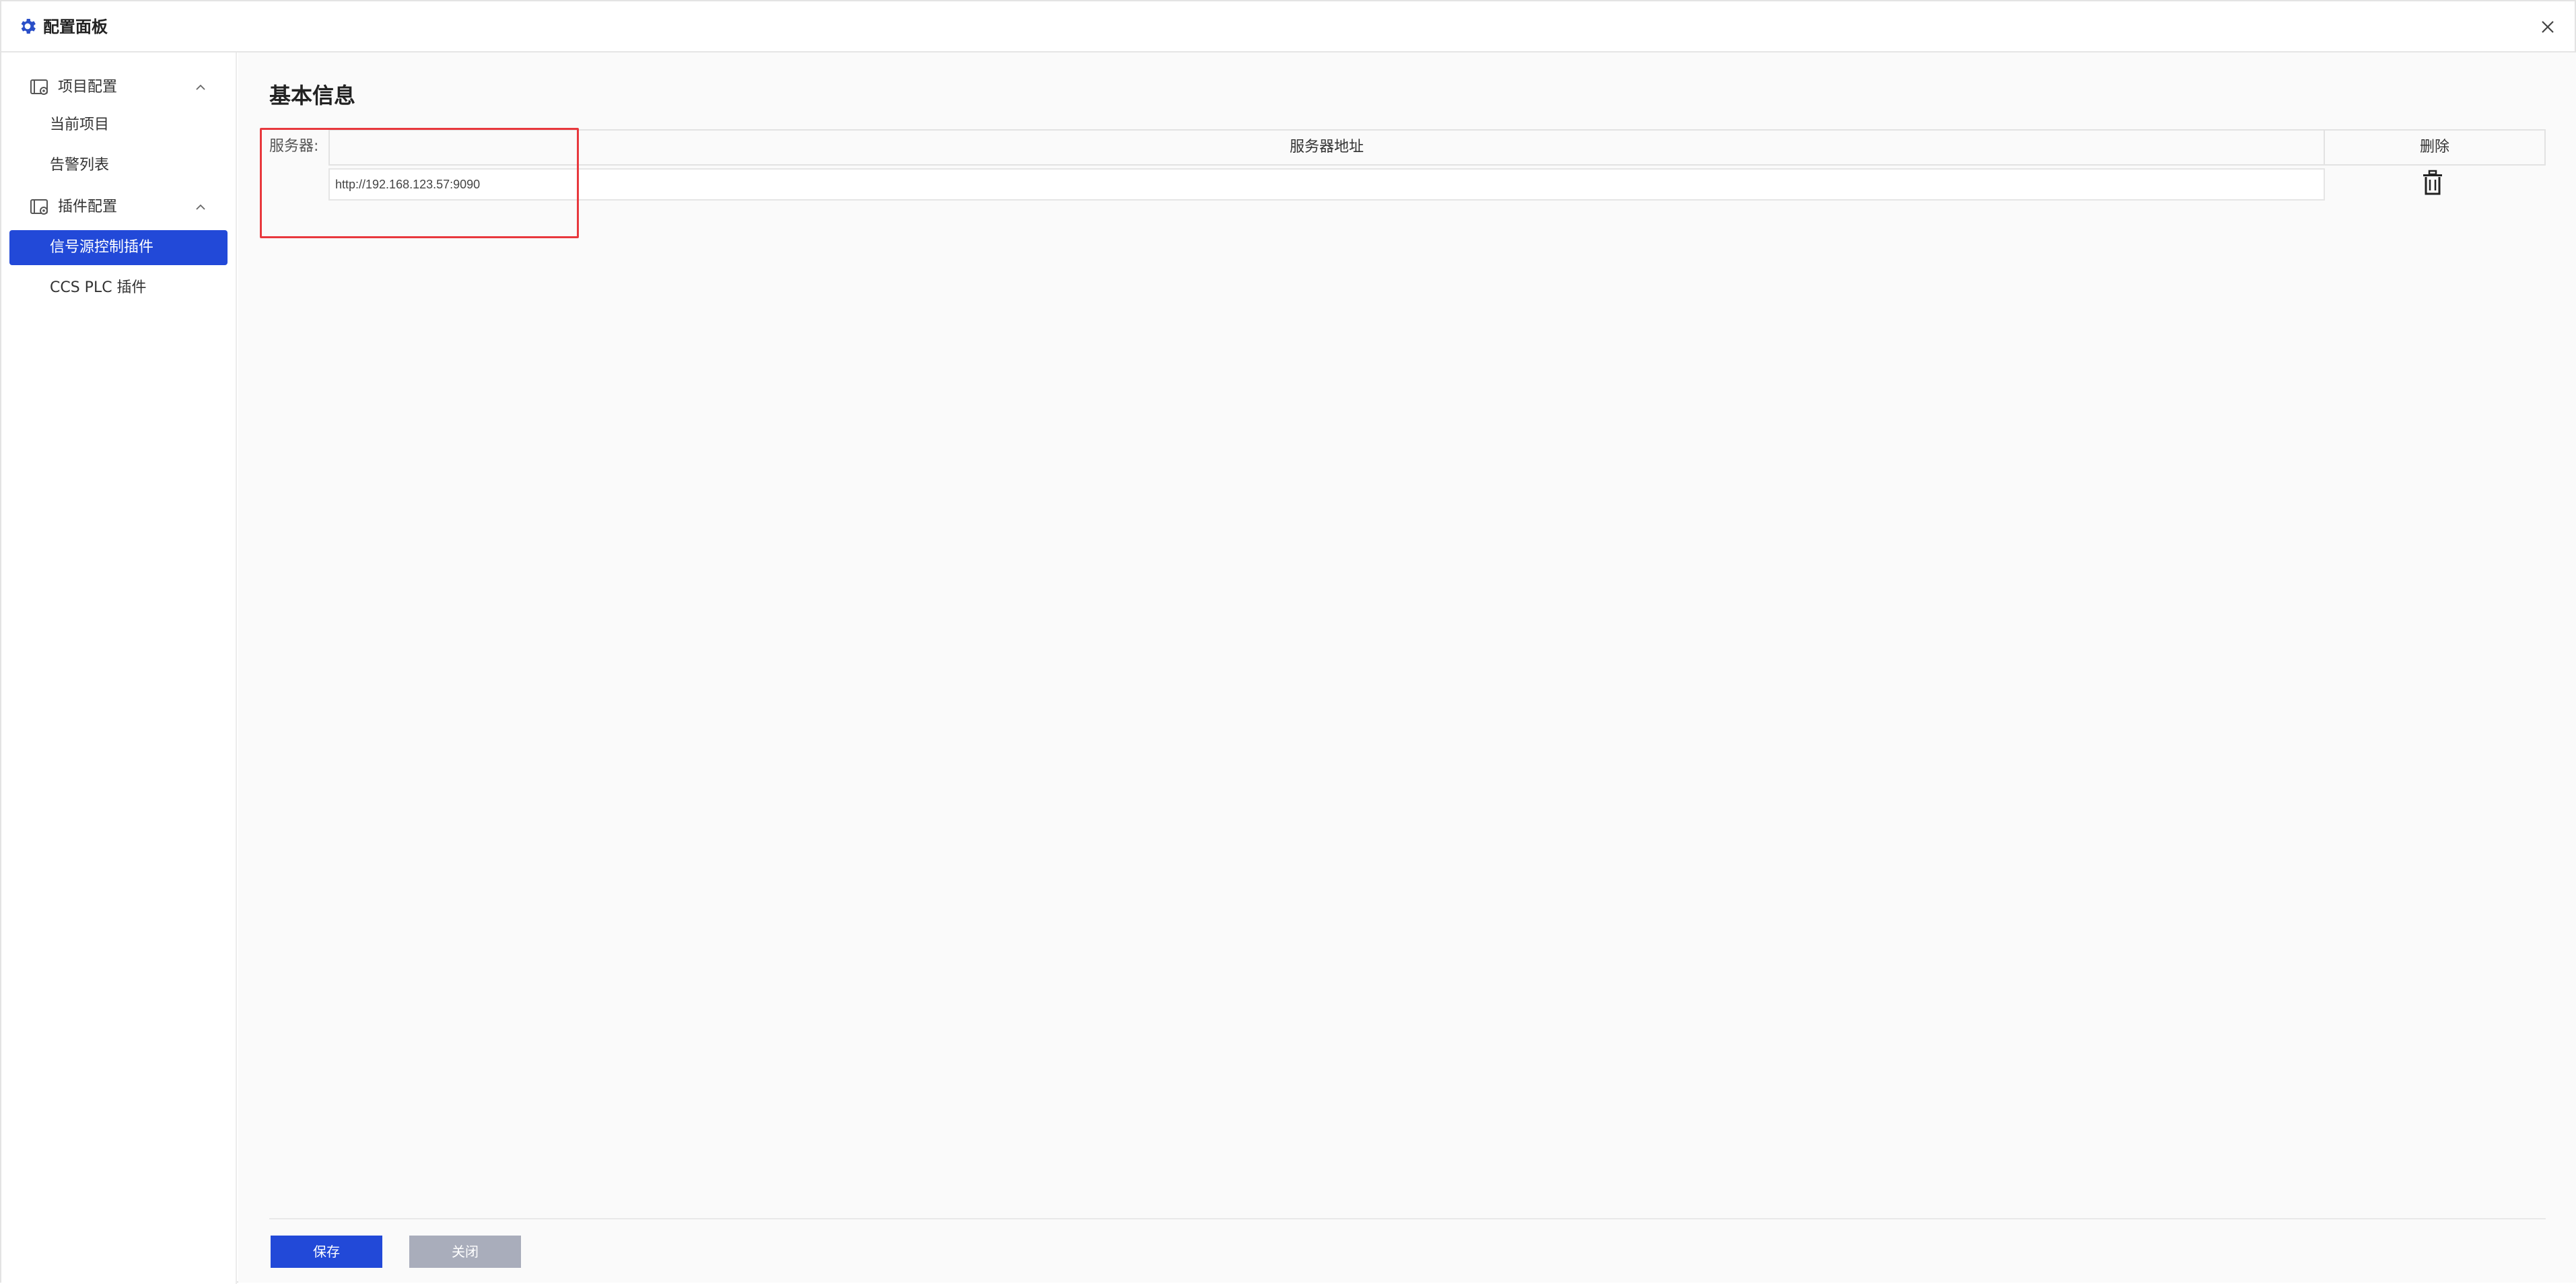 The width and height of the screenshot is (2576, 1284). What do you see at coordinates (1326, 184) in the screenshot?
I see `server-address-input` at bounding box center [1326, 184].